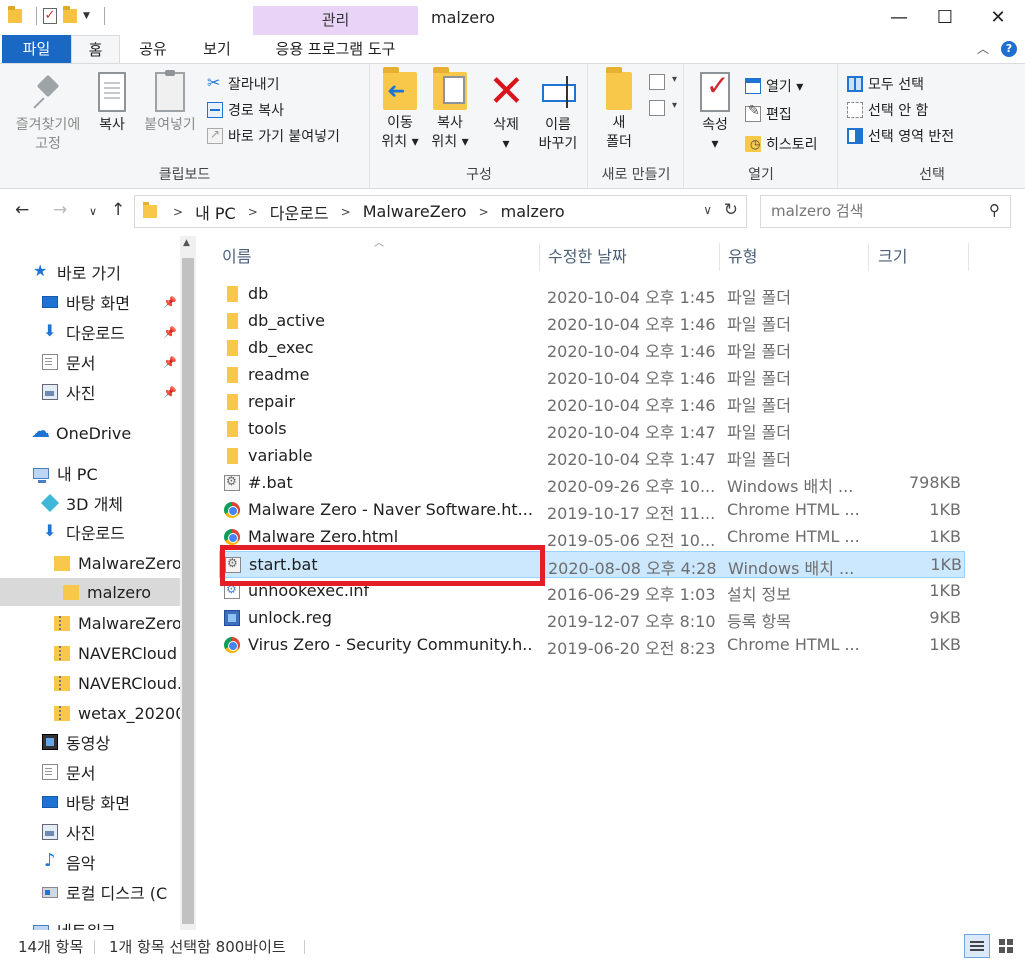 This screenshot has height=962, width=1025. What do you see at coordinates (86, 16) in the screenshot?
I see `customize-toolbar-chevron-icon: ▼` at bounding box center [86, 16].